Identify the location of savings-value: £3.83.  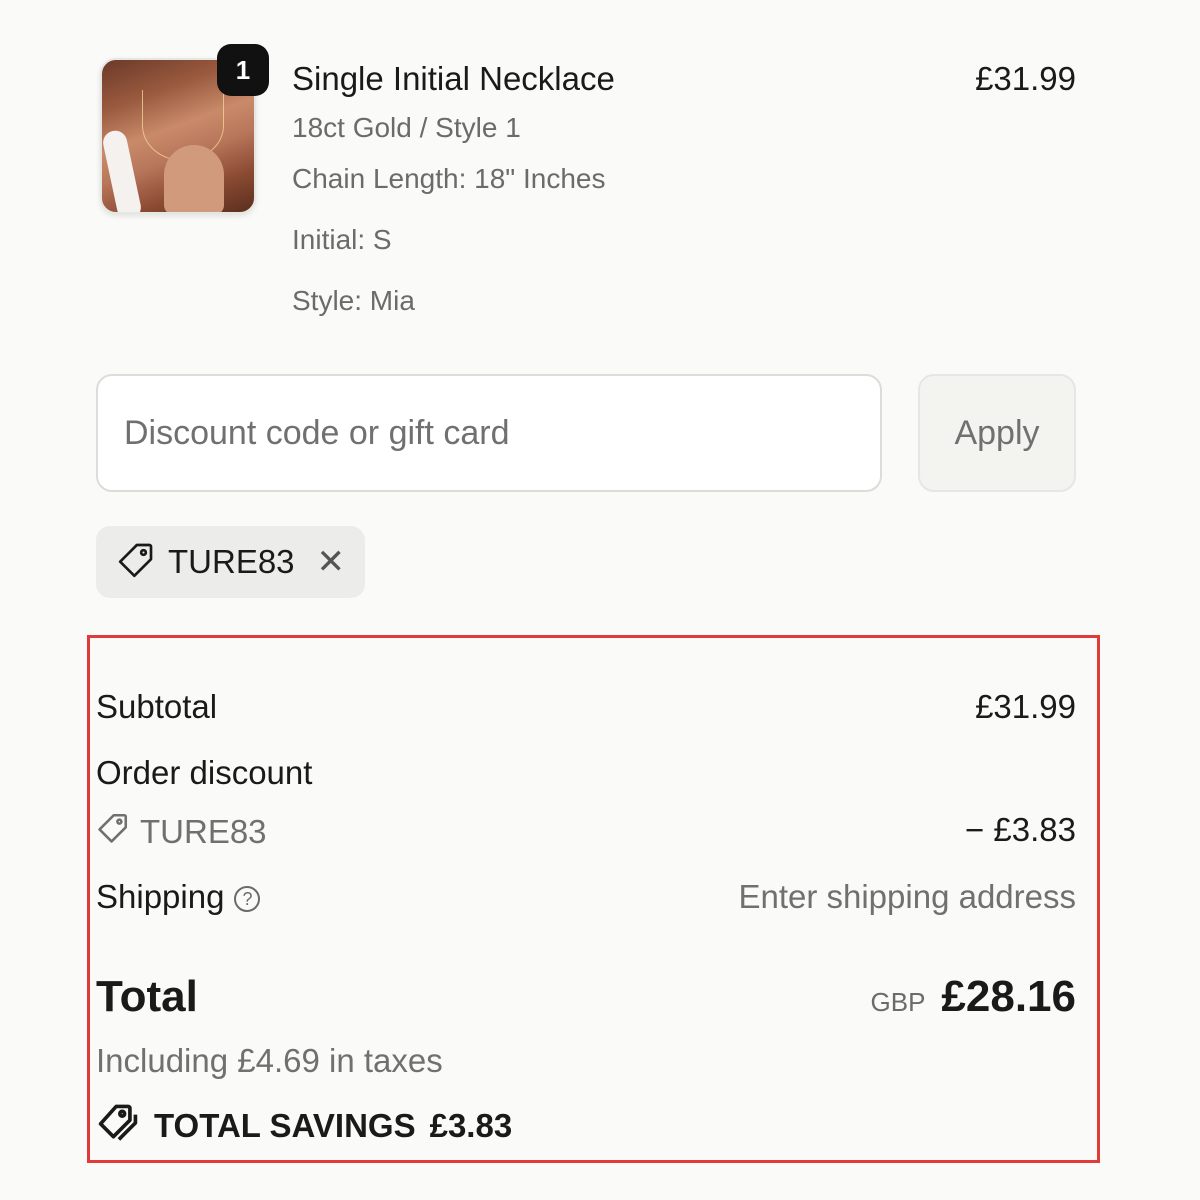
(471, 1125).